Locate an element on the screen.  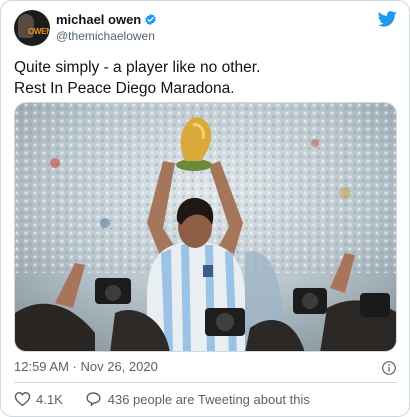
author-handle: @themichaelowen is located at coordinates (105, 36).